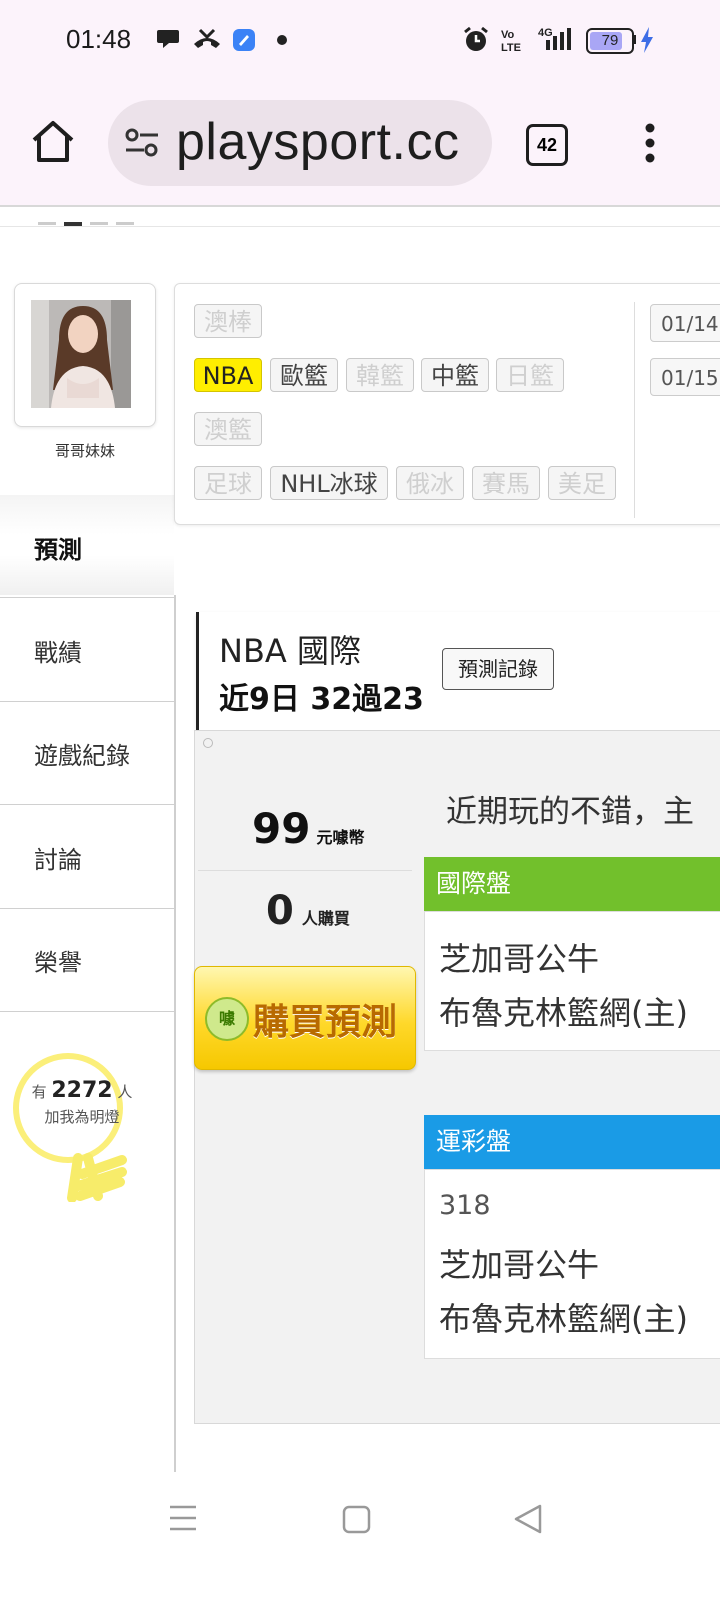  What do you see at coordinates (280, 911) in the screenshot?
I see `buyers-count: 0` at bounding box center [280, 911].